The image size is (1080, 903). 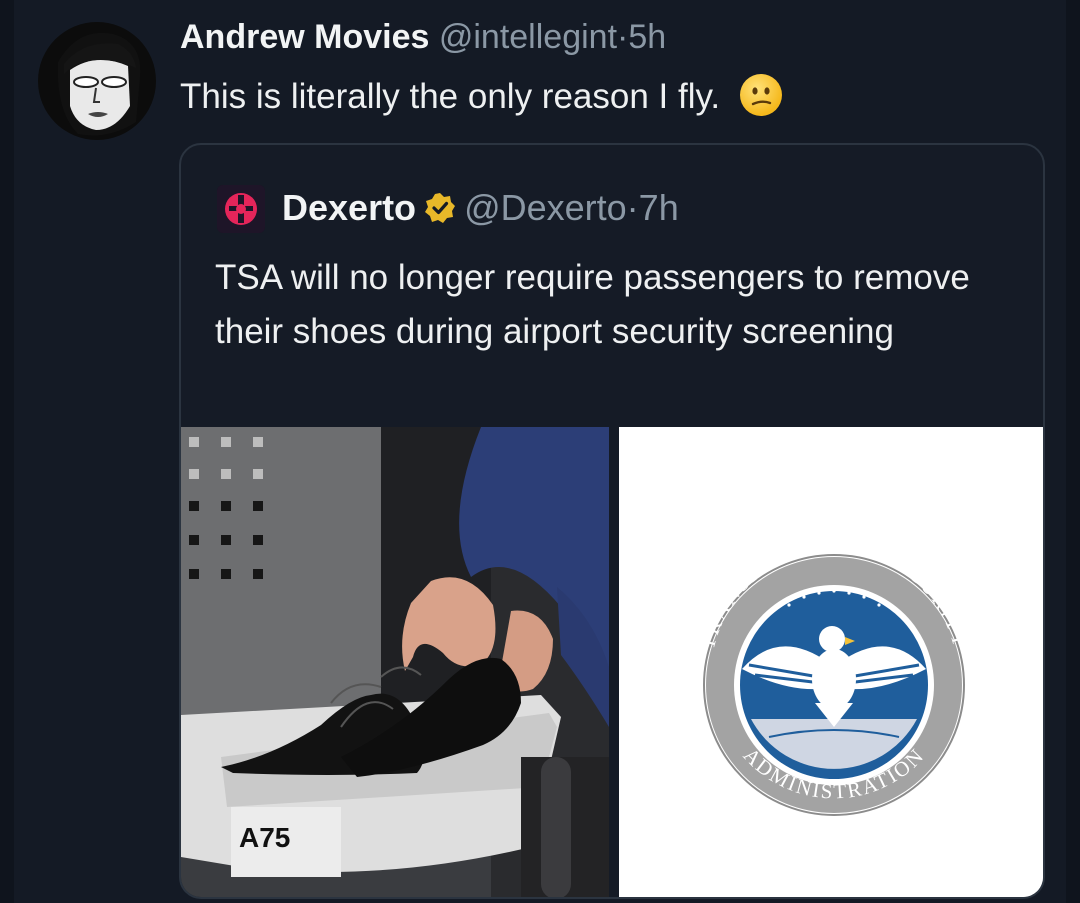 I want to click on tweet-text: This is literally the only reason I fly., so click(x=481, y=95).